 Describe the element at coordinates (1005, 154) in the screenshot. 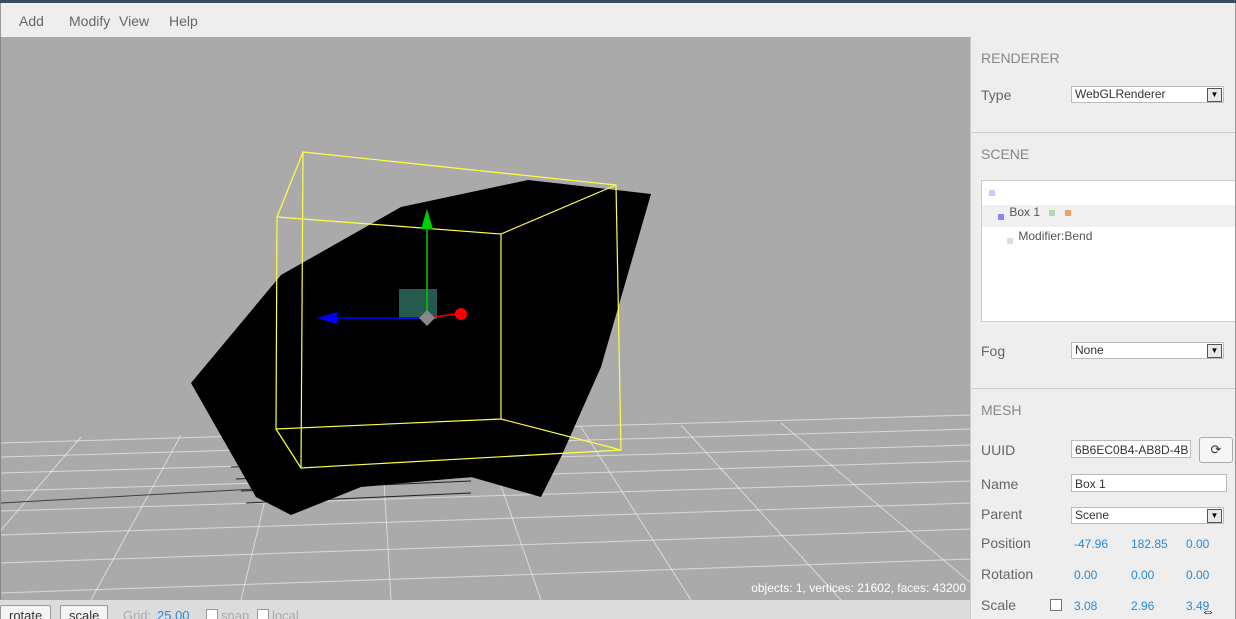

I see `scene-title: SCENE` at that location.